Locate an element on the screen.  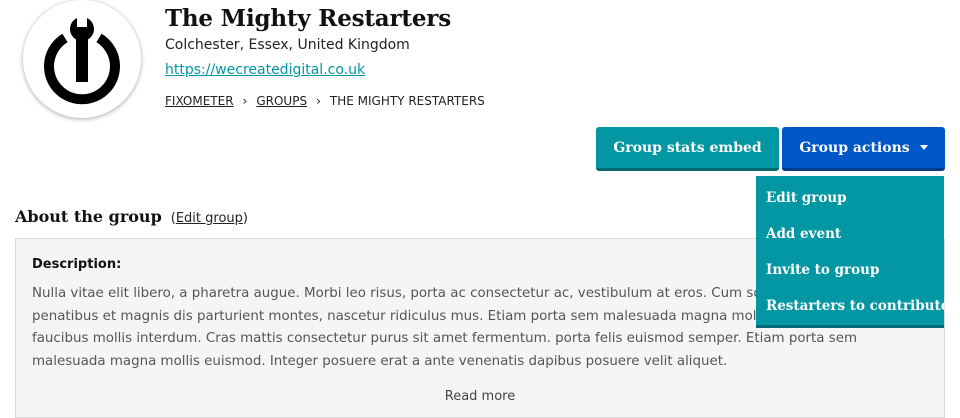
about-heading: About the group is located at coordinates (88, 216).